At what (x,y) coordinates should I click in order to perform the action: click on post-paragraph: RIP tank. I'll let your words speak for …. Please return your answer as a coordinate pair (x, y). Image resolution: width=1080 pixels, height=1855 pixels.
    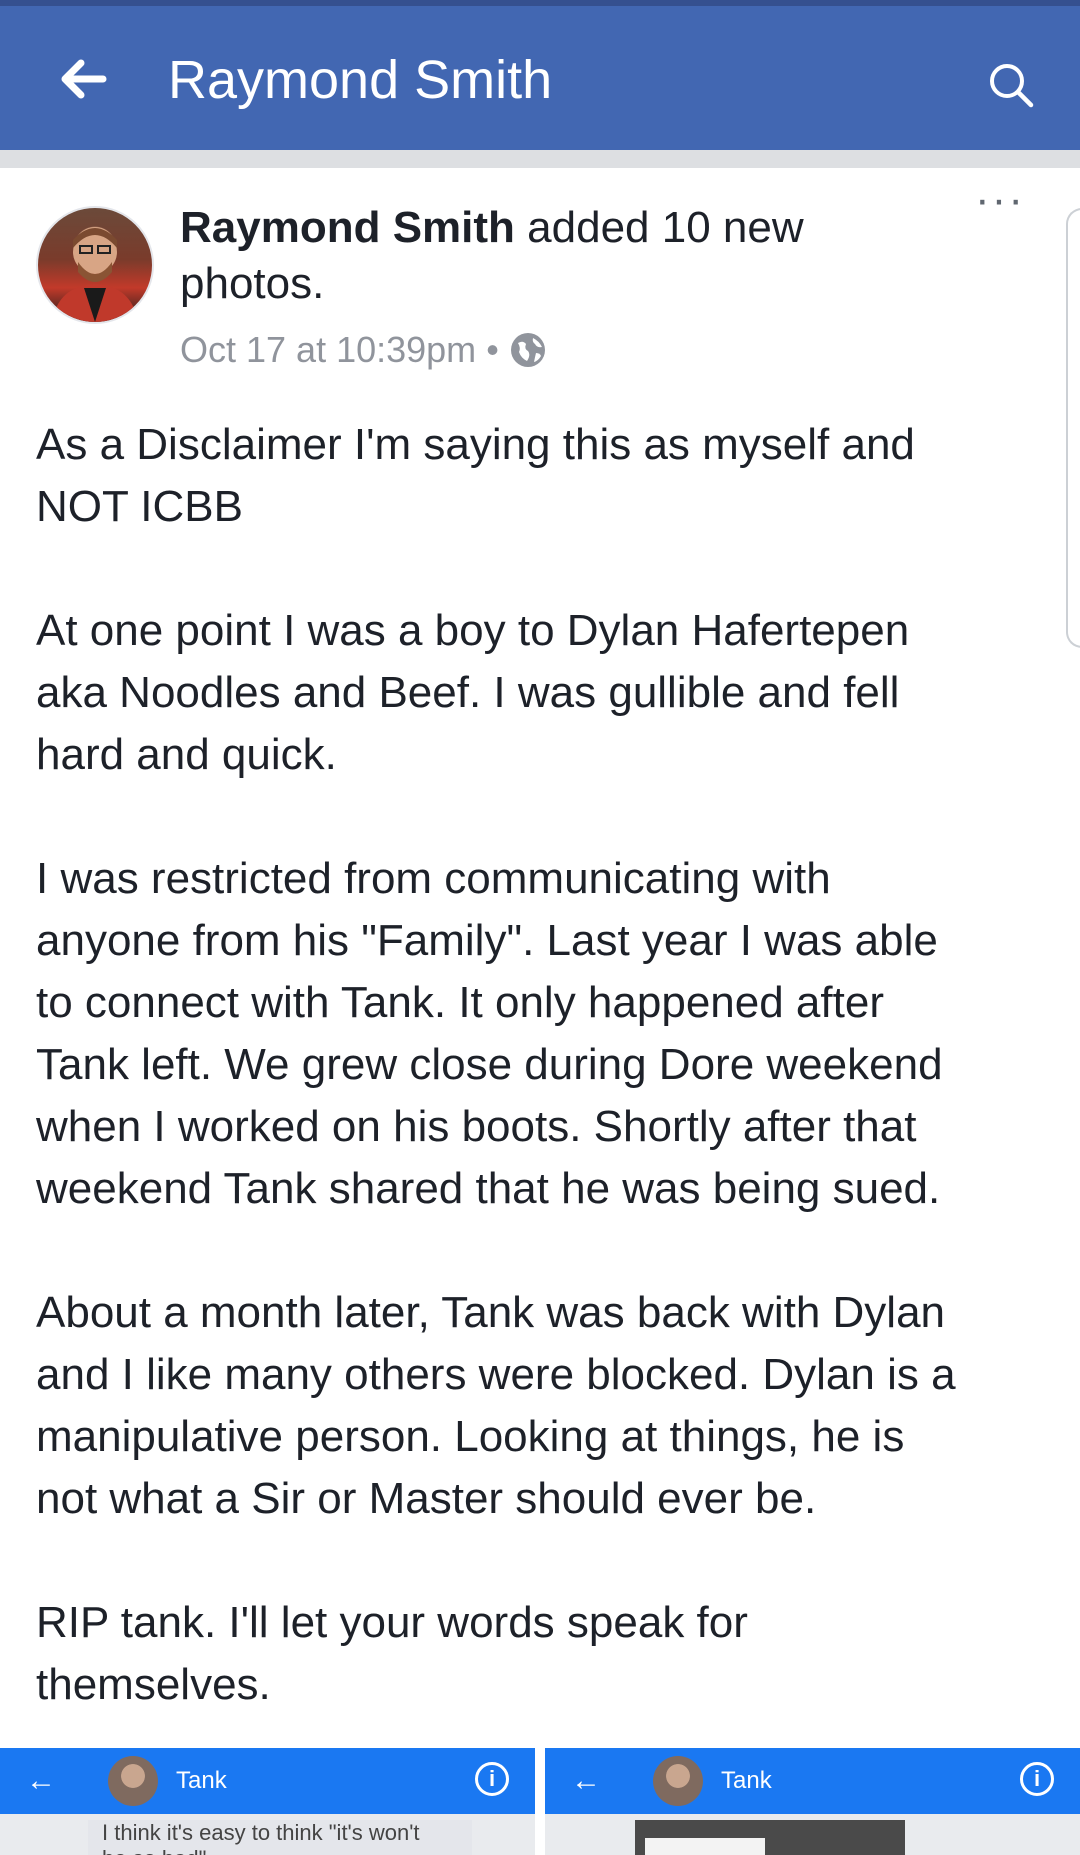
    Looking at the image, I should click on (392, 1653).